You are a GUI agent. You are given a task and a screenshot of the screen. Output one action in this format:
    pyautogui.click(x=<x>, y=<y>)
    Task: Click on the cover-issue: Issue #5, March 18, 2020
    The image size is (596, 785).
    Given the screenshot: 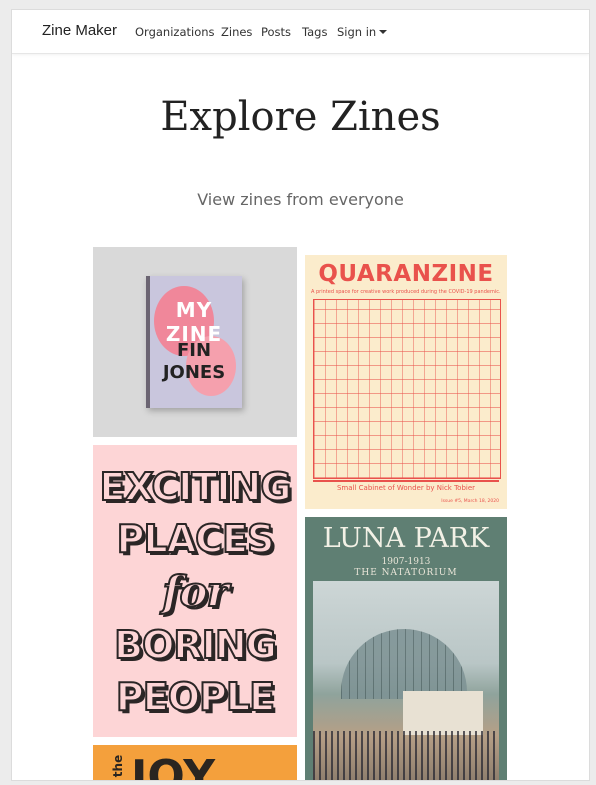 What is the action you would take?
    pyautogui.click(x=470, y=501)
    